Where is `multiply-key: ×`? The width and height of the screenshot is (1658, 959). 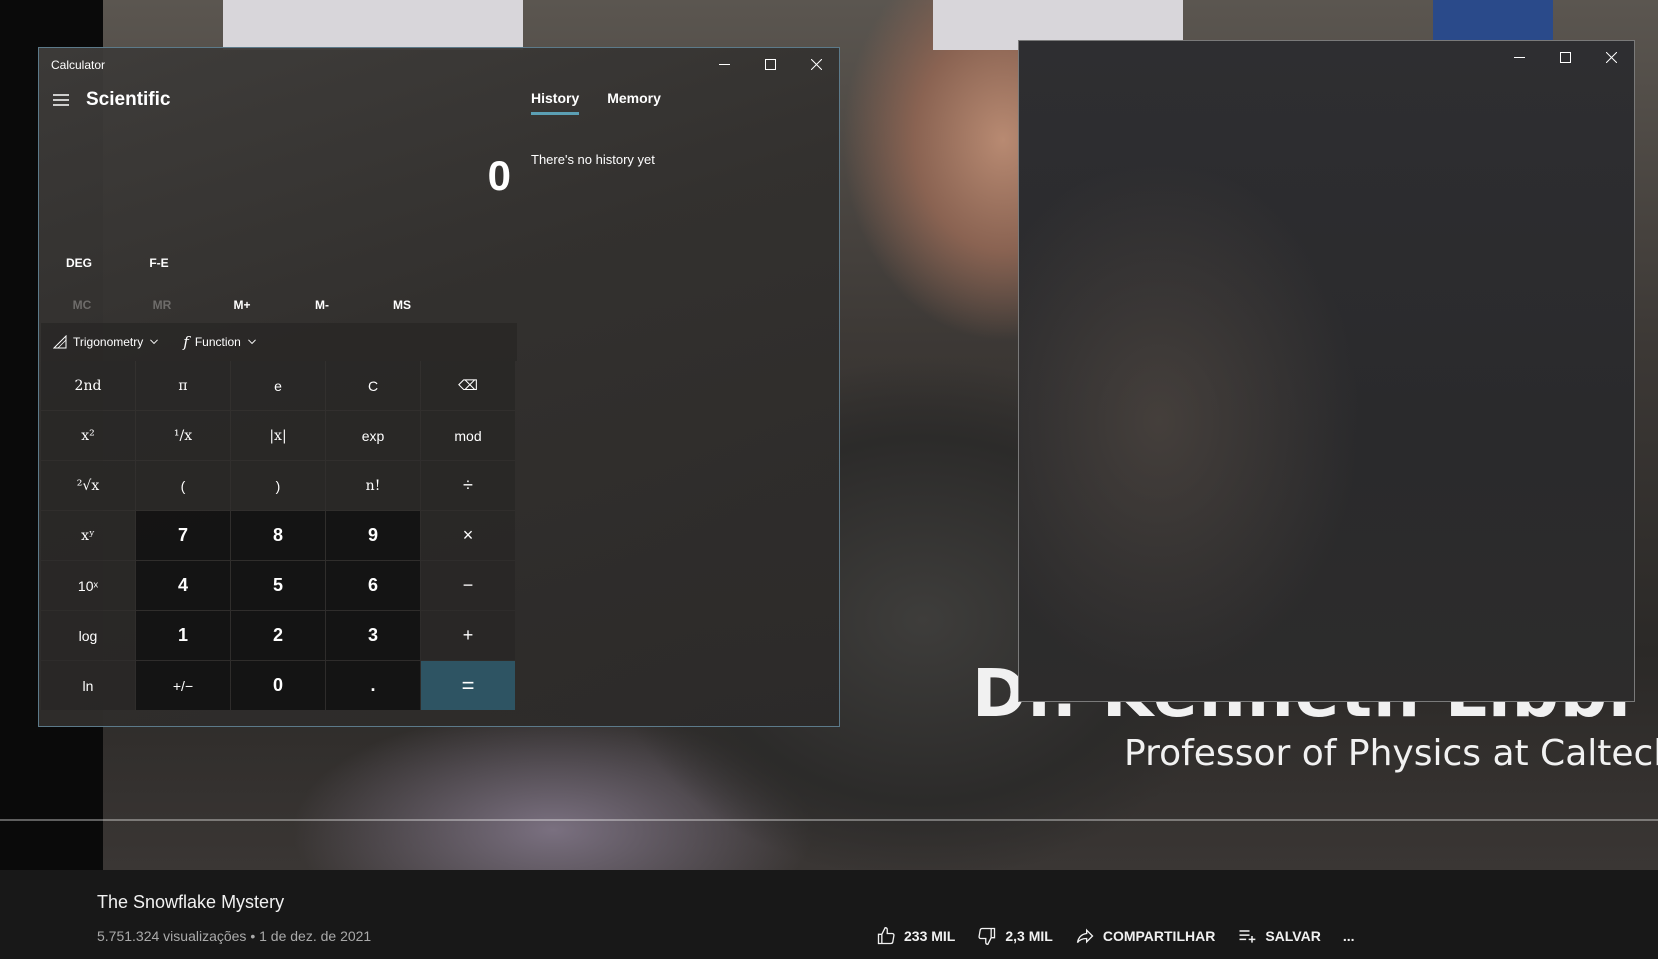 multiply-key: × is located at coordinates (468, 535).